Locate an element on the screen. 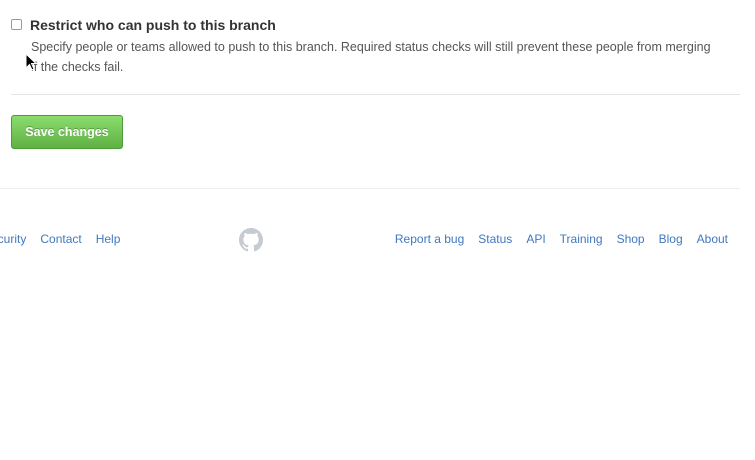 The height and width of the screenshot is (460, 755). mouse-cursor-icon is located at coordinates (31, 62).